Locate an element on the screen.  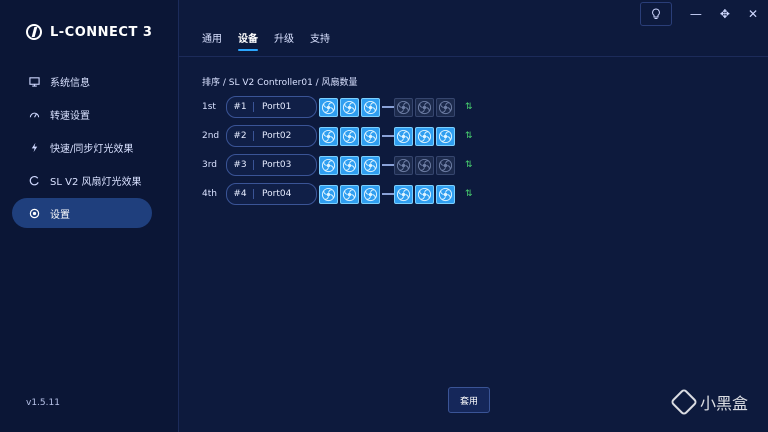
port-name: Port03 is located at coordinates (277, 165).